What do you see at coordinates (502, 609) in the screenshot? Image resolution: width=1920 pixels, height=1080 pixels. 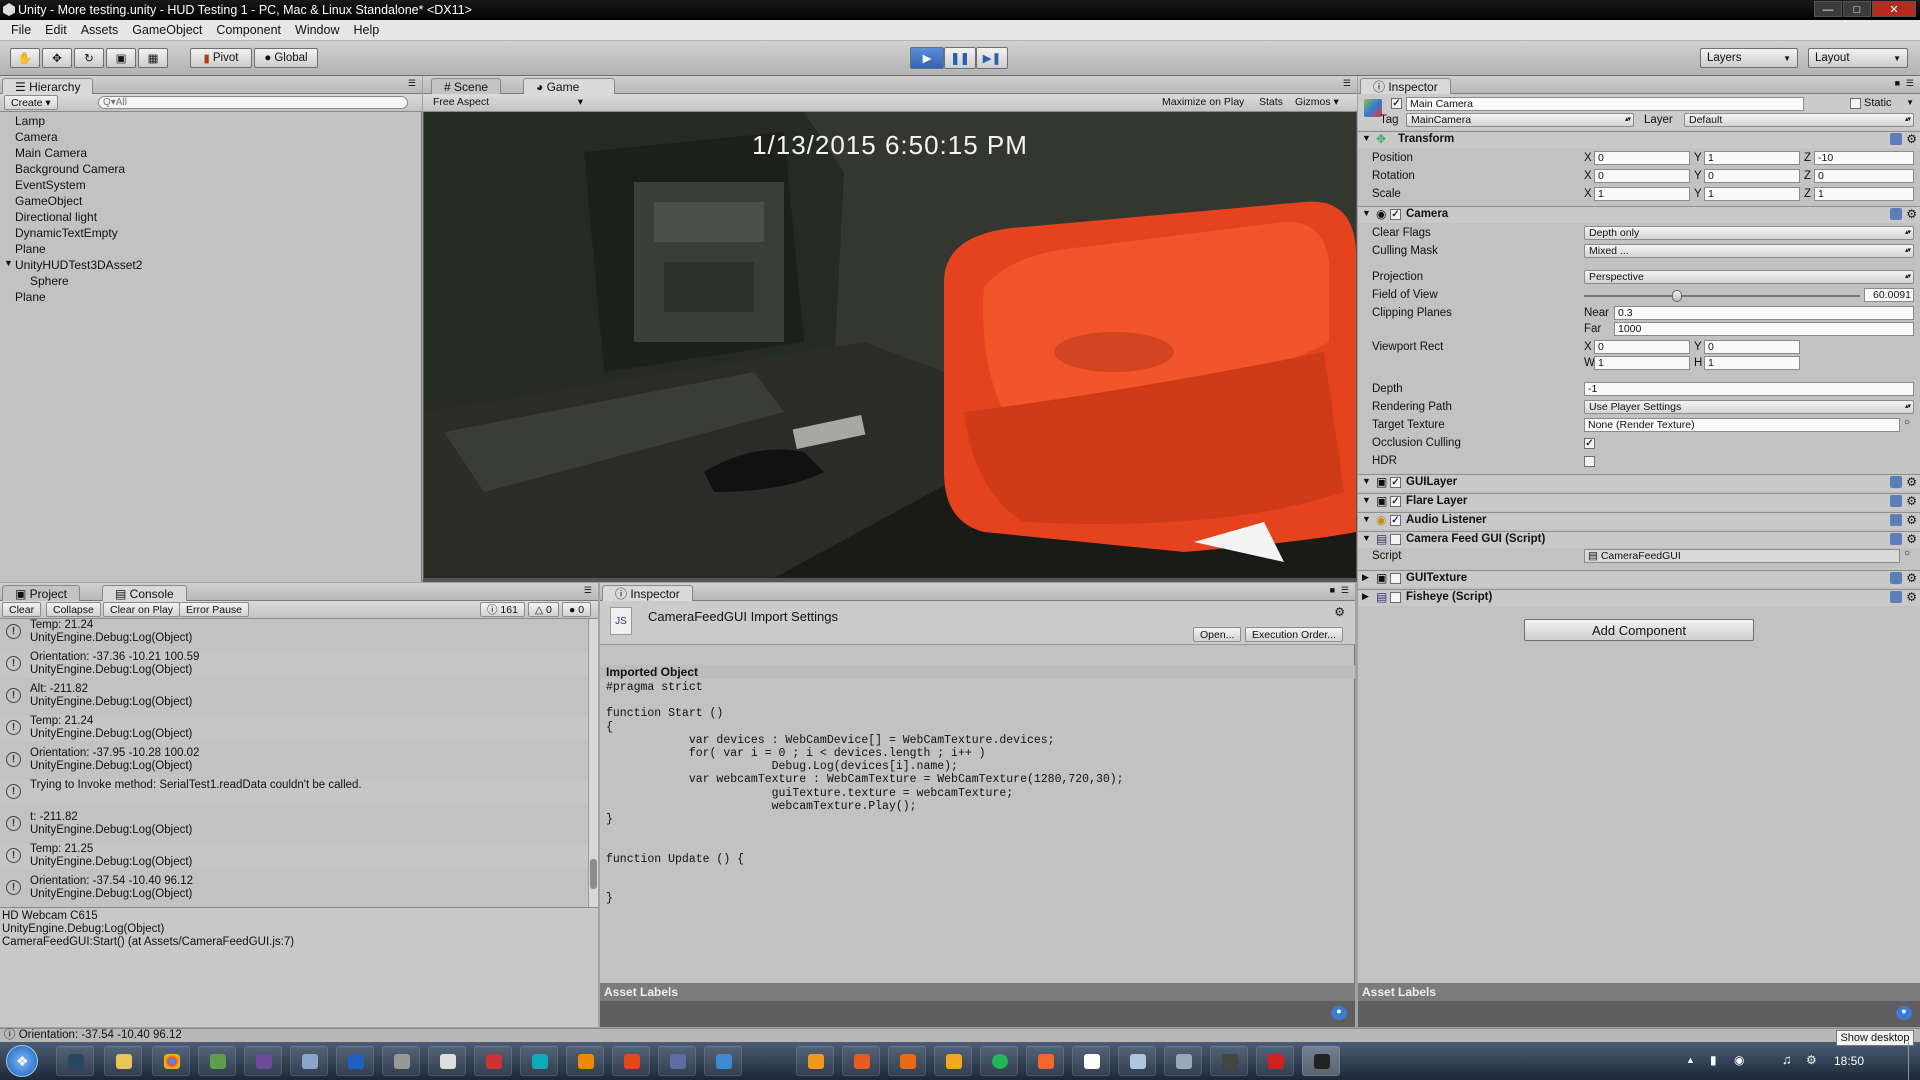 I see `log-count-toggle: ⓘ 161` at bounding box center [502, 609].